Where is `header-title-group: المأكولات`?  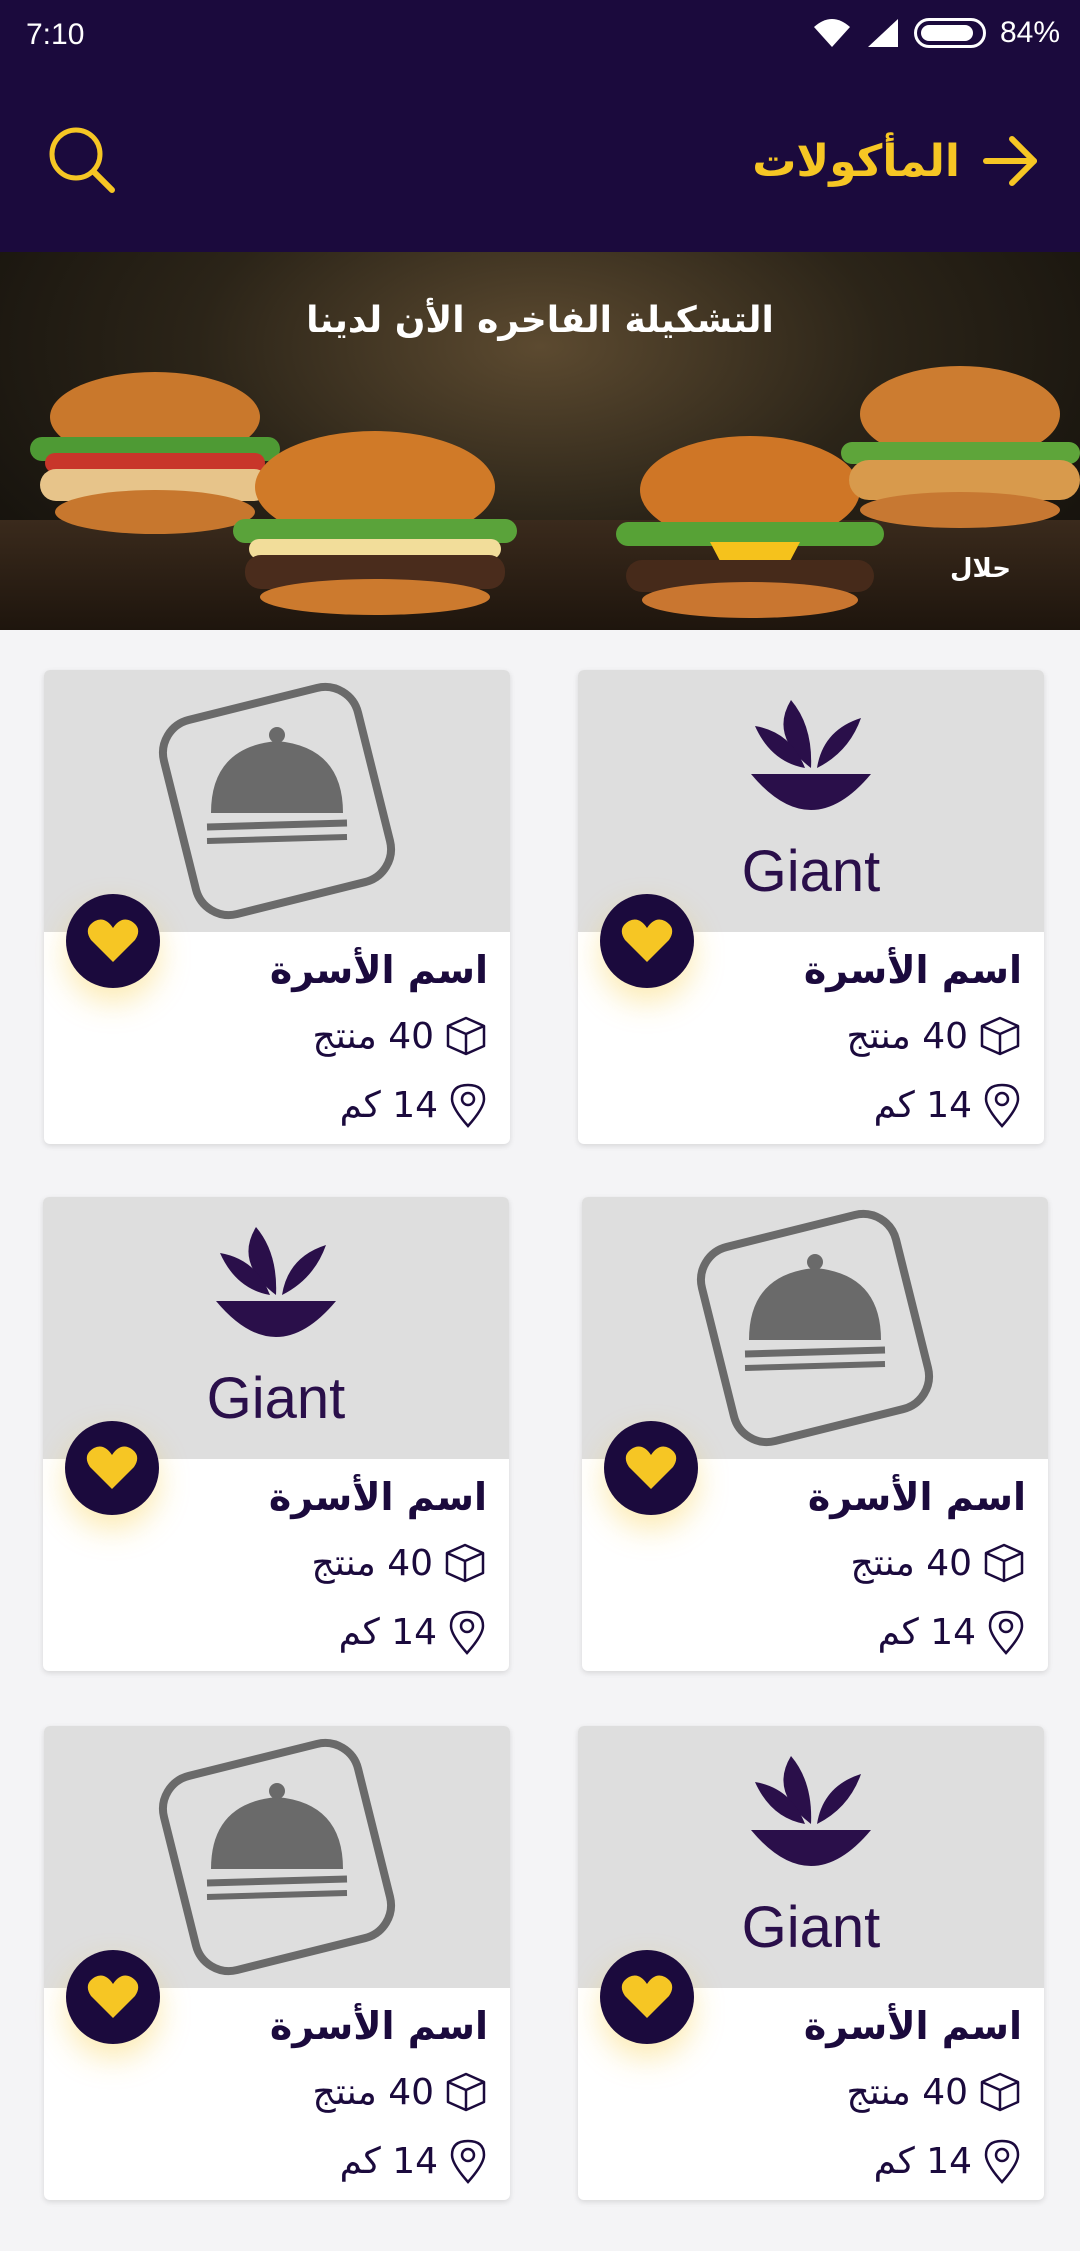 header-title-group: المأكولات is located at coordinates (897, 161).